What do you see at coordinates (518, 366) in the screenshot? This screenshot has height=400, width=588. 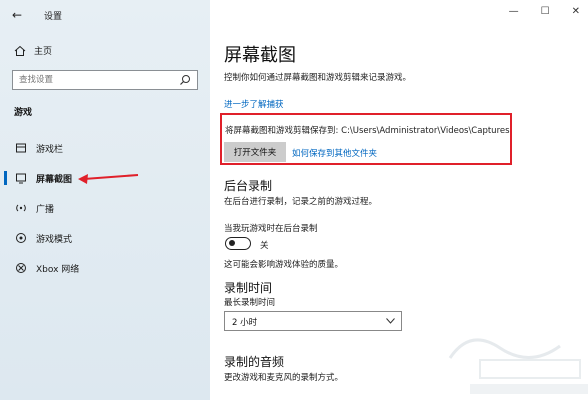 I see `watermark-logo` at bounding box center [518, 366].